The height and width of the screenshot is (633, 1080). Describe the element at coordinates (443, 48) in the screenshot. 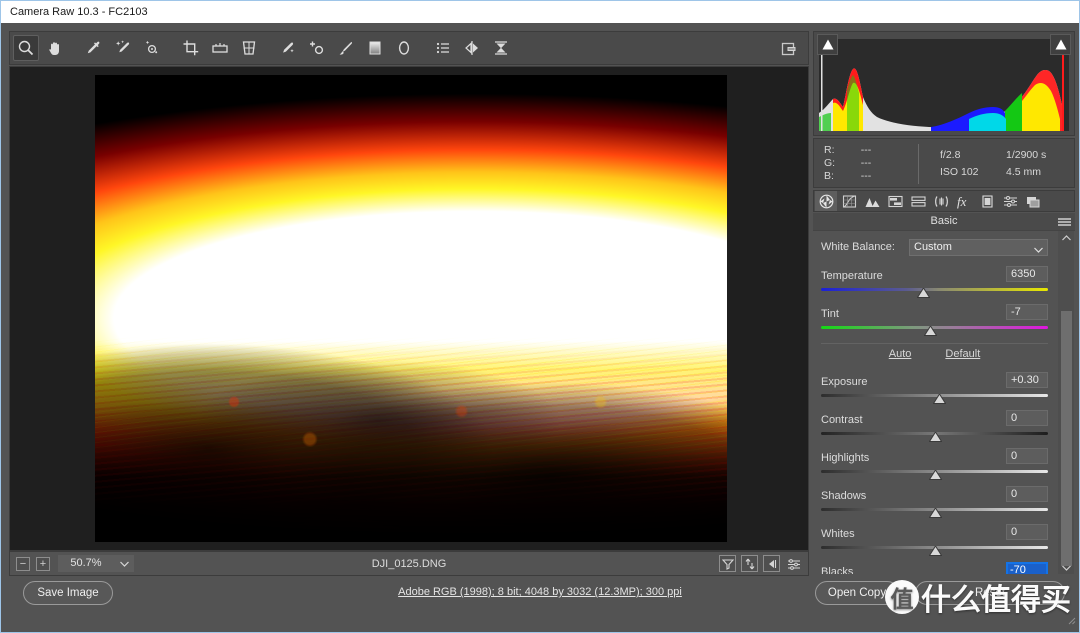

I see `presets-tool-icon` at that location.